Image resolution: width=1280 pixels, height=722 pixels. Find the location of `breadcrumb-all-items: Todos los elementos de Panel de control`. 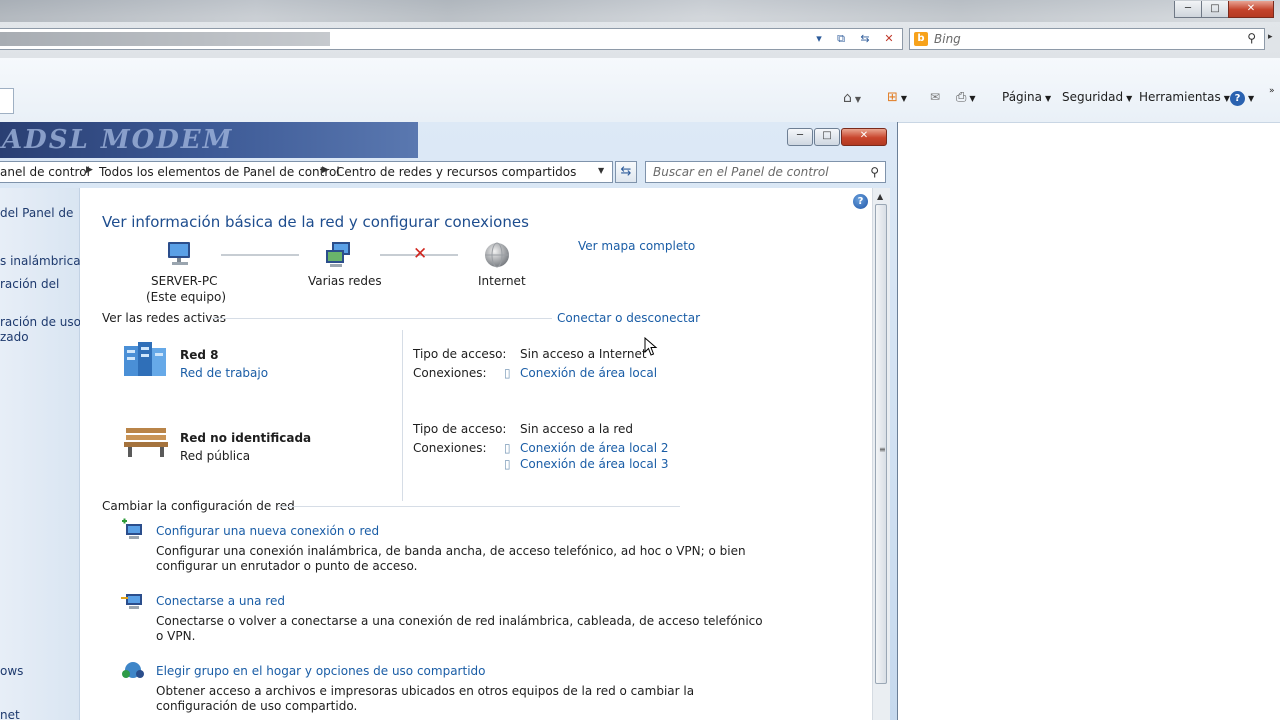

breadcrumb-all-items: Todos los elementos de Panel de control is located at coordinates (219, 172).